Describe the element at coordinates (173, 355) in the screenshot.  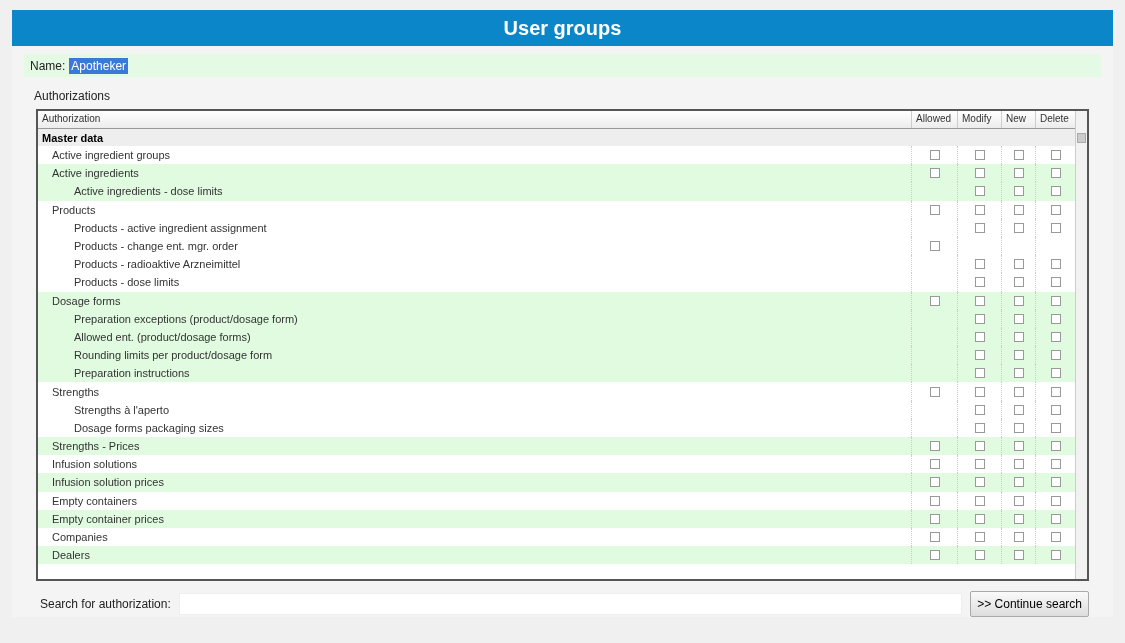
I see `authorization-label: Rounding limits per product/dosage form` at that location.